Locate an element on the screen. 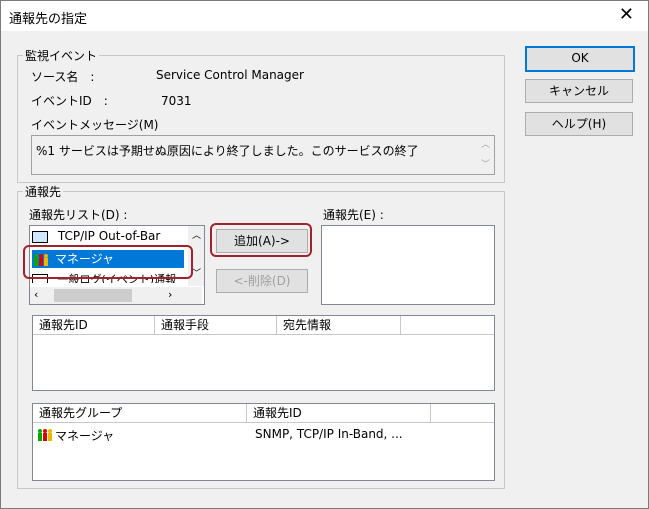 The image size is (649, 509). source-value: Service Control Manager is located at coordinates (230, 75).